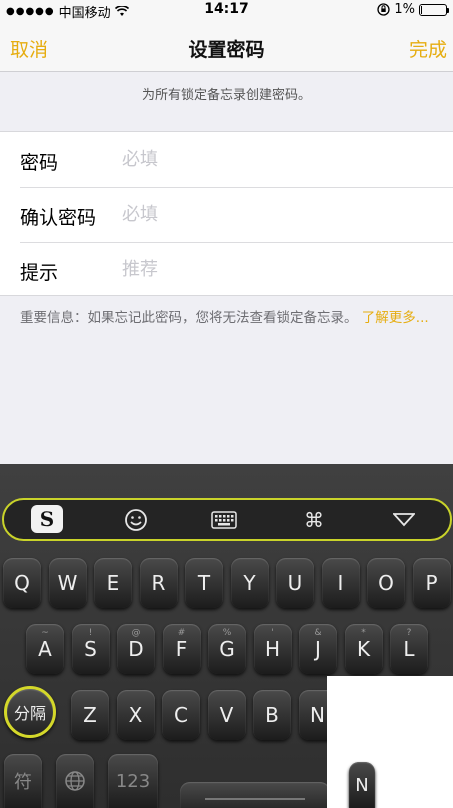  I want to click on key-label: T, so click(204, 583).